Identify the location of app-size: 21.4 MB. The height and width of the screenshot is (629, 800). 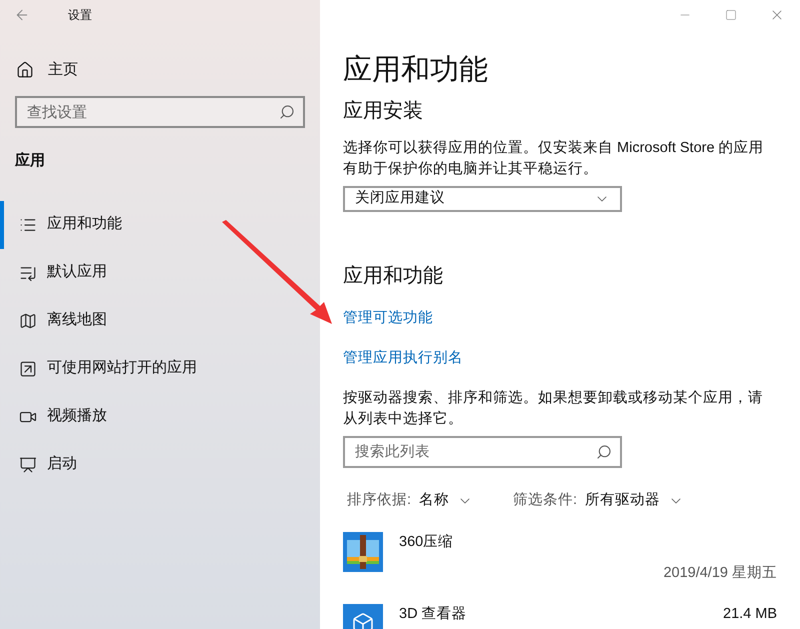
(750, 614).